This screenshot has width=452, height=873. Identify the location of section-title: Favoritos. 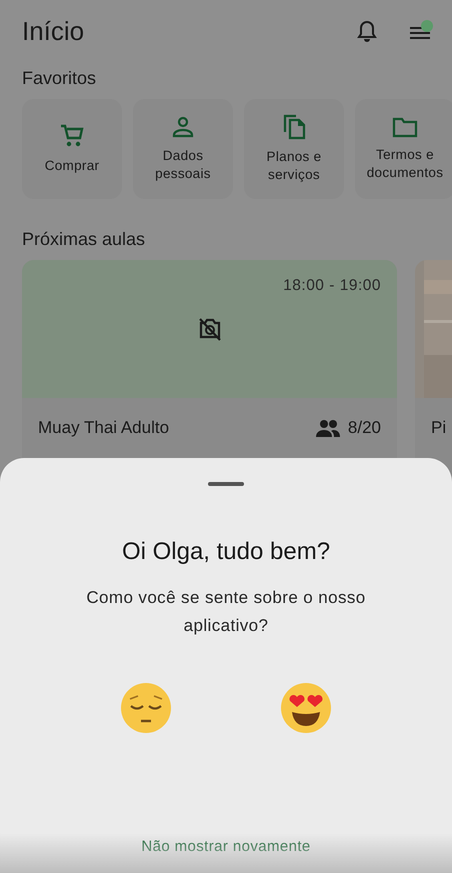
(59, 78).